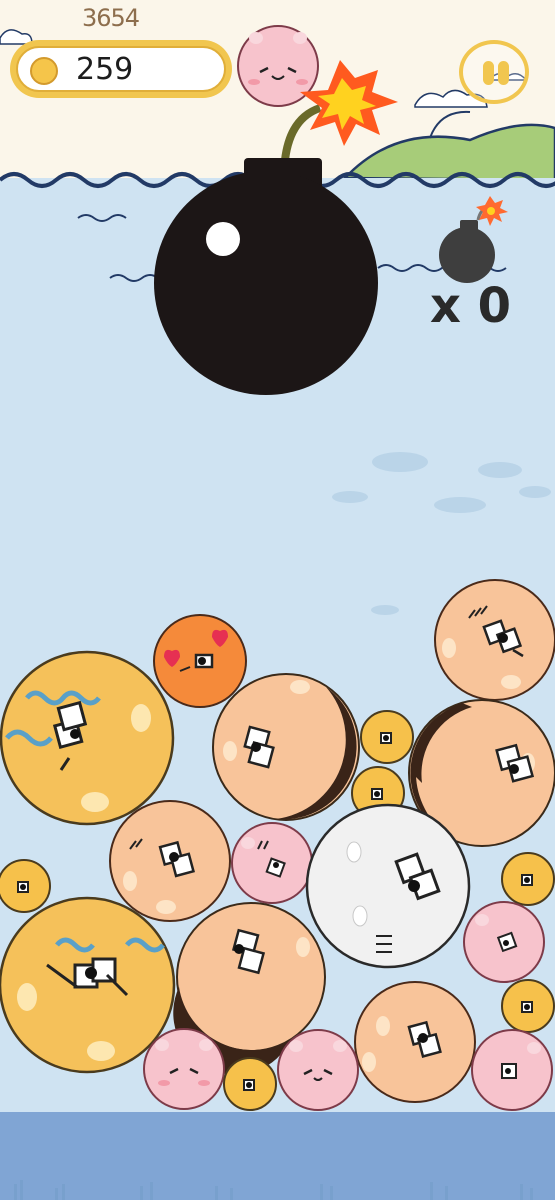 This screenshot has width=555, height=1200. I want to click on pause-button, so click(494, 72).